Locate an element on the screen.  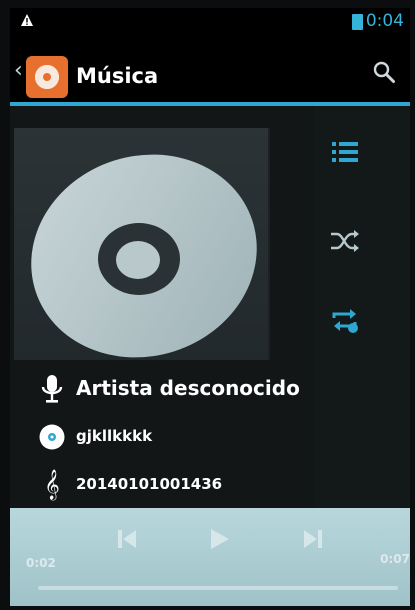
search-icon is located at coordinates (384, 72).